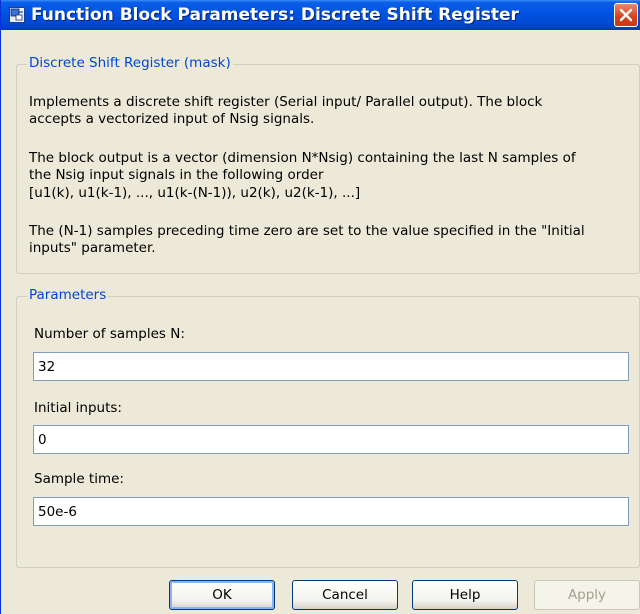  Describe the element at coordinates (17, 15) in the screenshot. I see `simulink-block-icon` at that location.